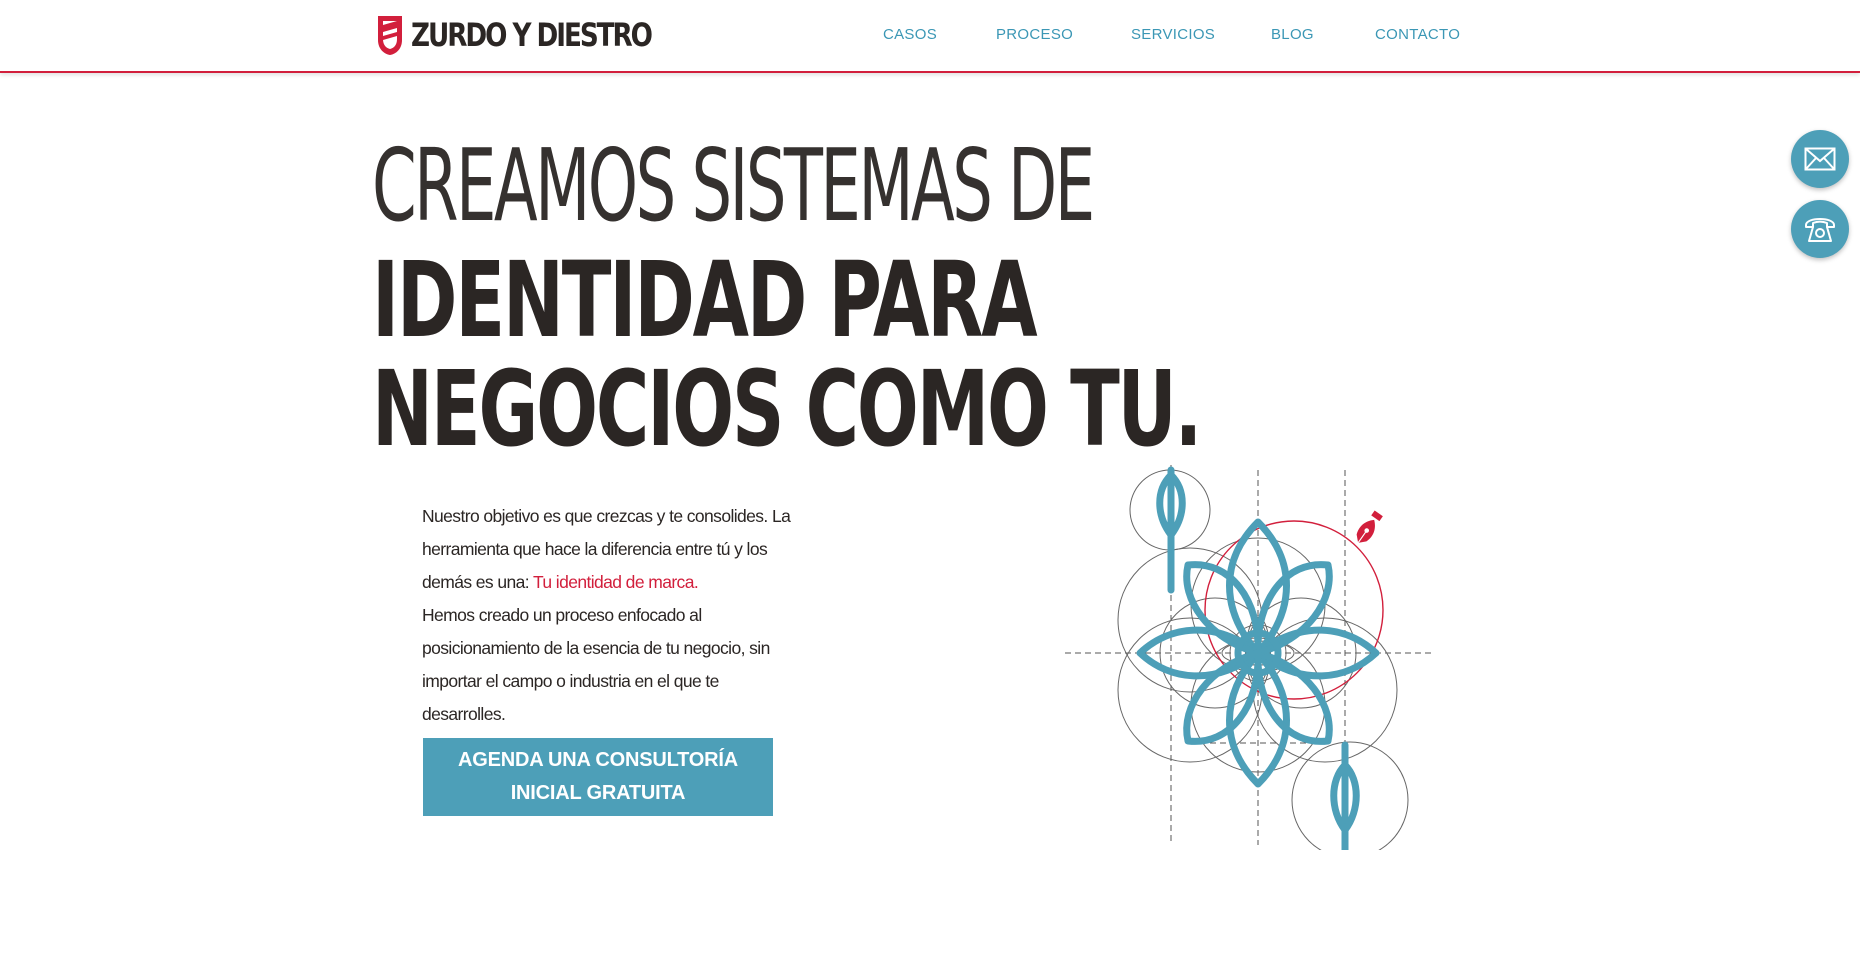  I want to click on phone-icon, so click(1820, 230).